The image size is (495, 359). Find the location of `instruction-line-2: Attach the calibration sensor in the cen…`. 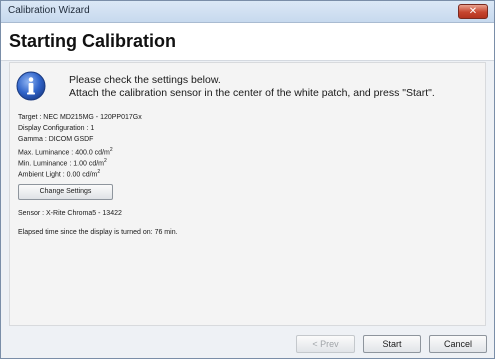

instruction-line-2: Attach the calibration sensor in the cen… is located at coordinates (252, 93).